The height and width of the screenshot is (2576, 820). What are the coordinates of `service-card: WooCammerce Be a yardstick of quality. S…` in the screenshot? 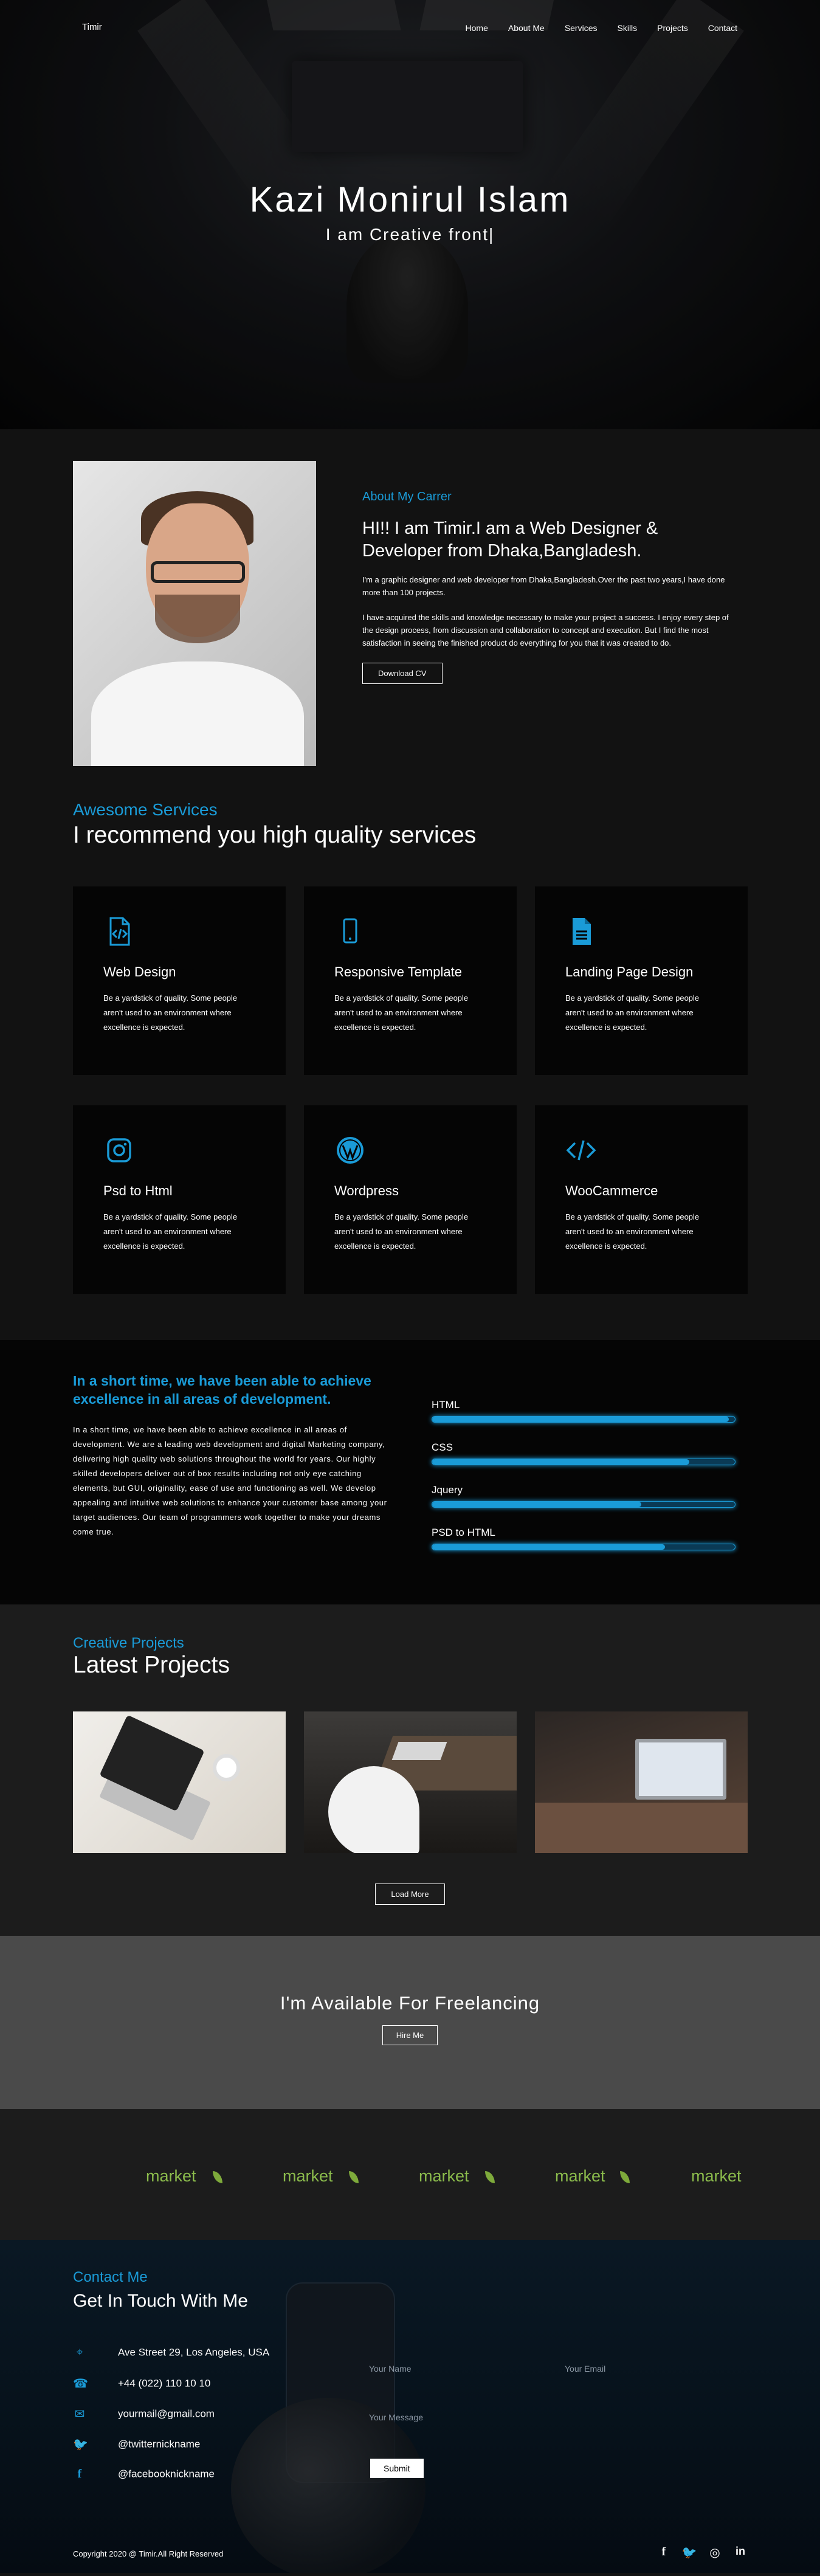 It's located at (642, 1199).